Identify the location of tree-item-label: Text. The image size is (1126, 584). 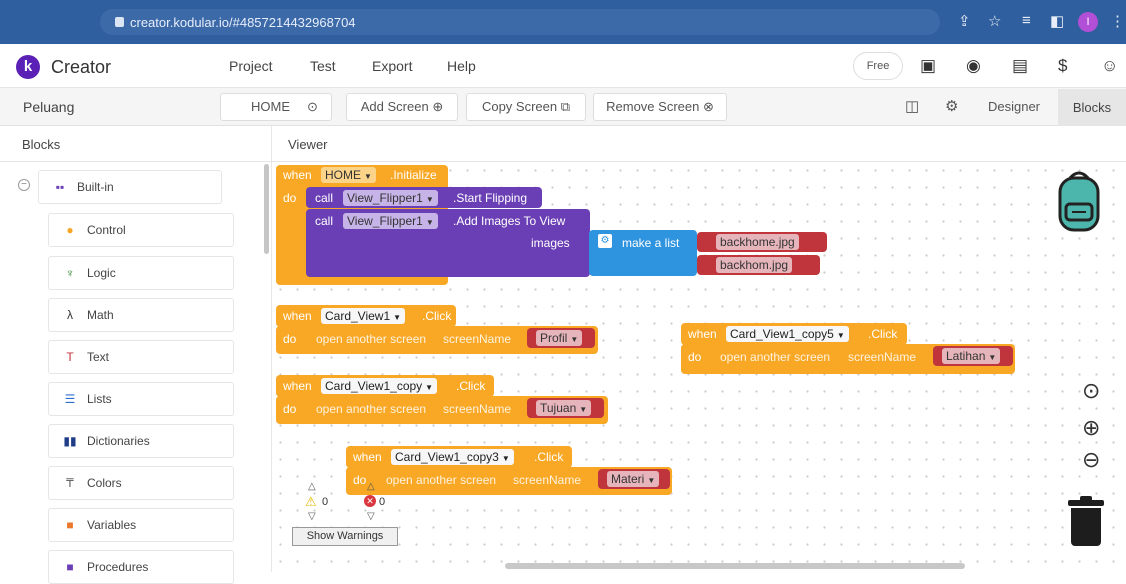
(98, 357).